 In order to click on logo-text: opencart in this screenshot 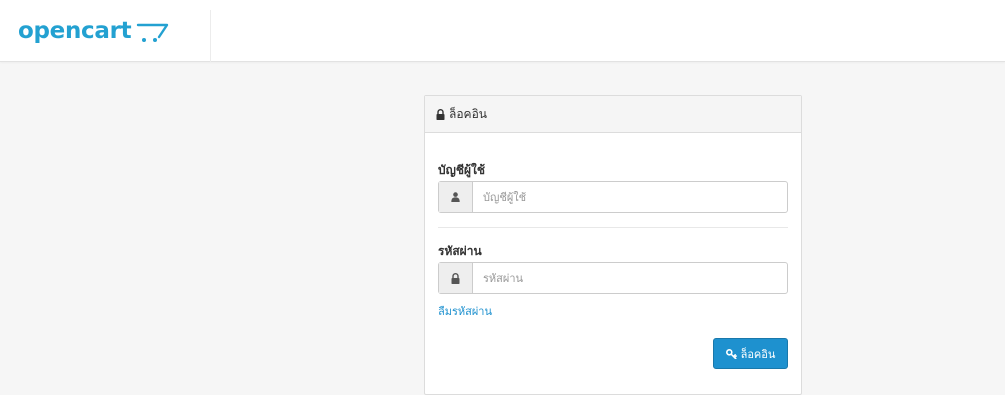, I will do `click(75, 31)`.